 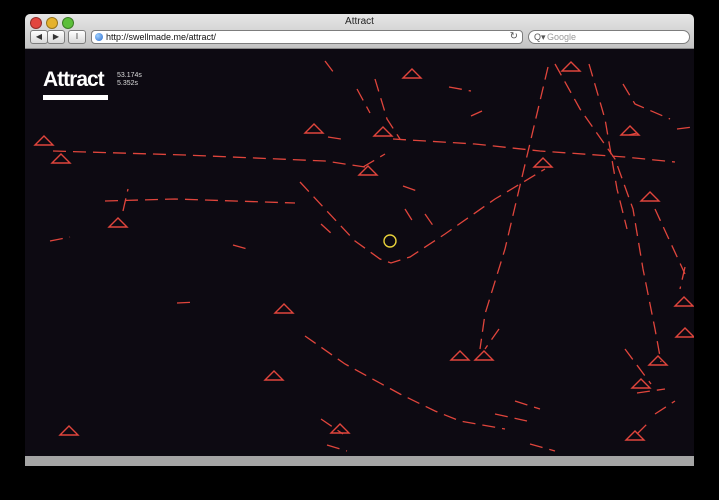 What do you see at coordinates (540, 37) in the screenshot?
I see `search-icon: Q▾` at bounding box center [540, 37].